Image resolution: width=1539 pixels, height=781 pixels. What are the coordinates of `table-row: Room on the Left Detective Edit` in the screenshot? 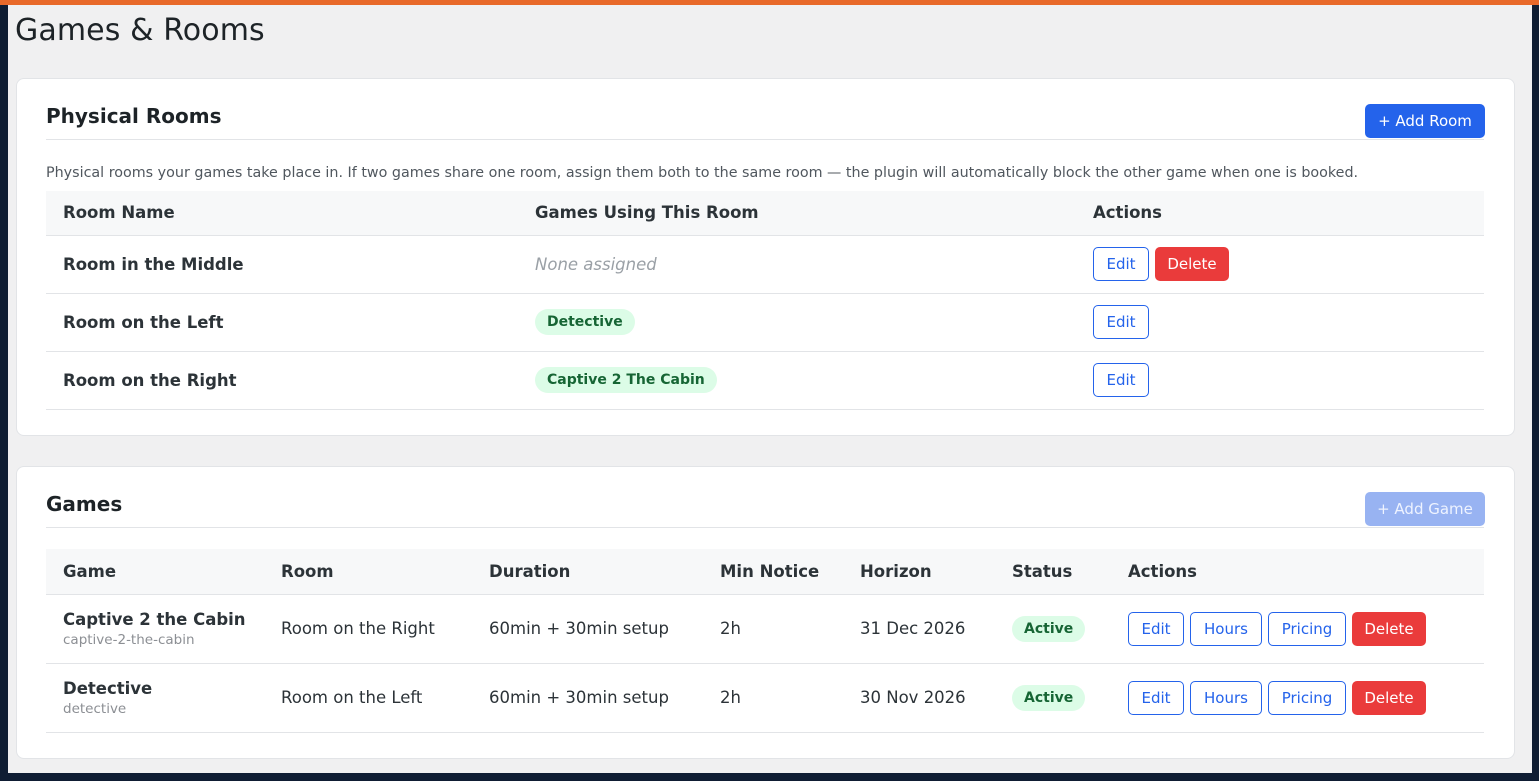 It's located at (765, 322).